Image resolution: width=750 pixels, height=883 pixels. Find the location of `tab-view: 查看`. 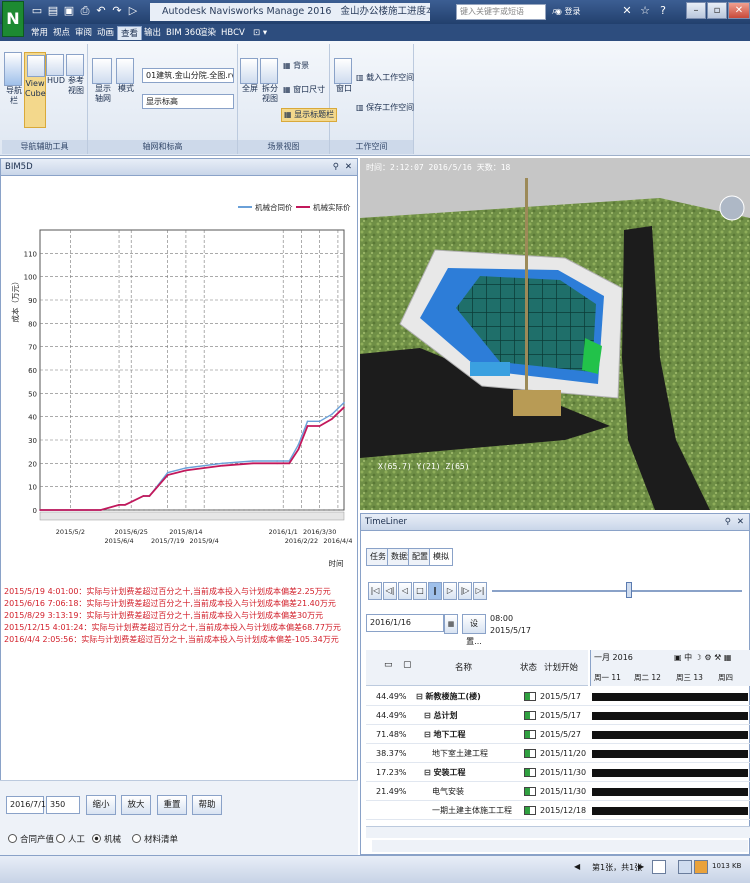

tab-view: 查看 is located at coordinates (130, 33).